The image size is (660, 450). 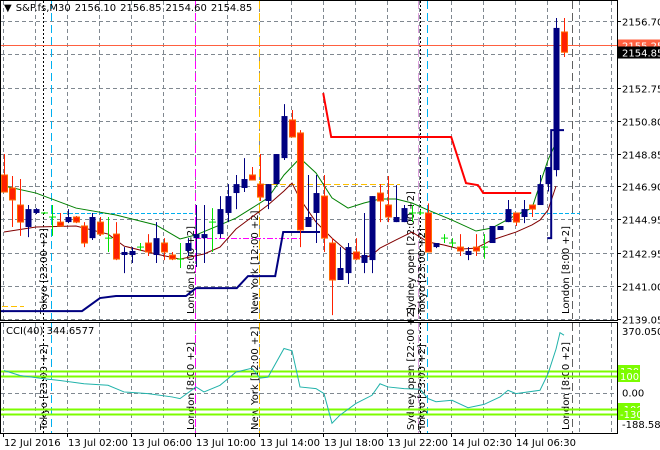 I want to click on cci-header: CCI(40) 344.6577, so click(x=50, y=331).